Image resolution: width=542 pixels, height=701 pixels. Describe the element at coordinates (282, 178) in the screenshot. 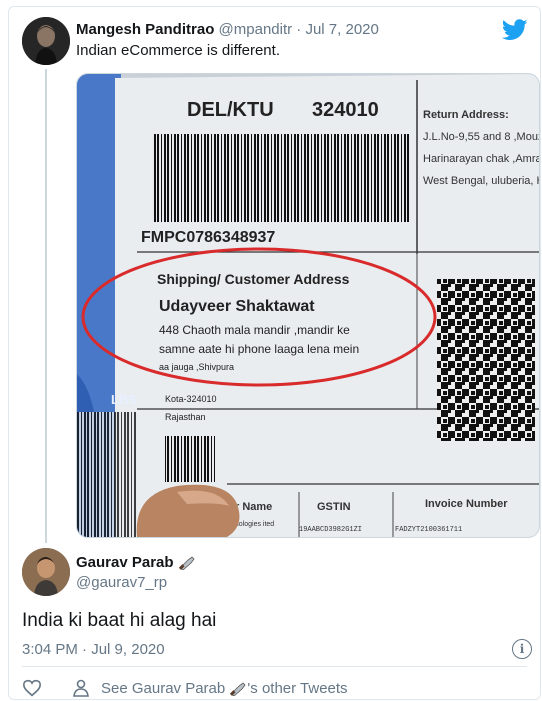

I see `barcode` at that location.